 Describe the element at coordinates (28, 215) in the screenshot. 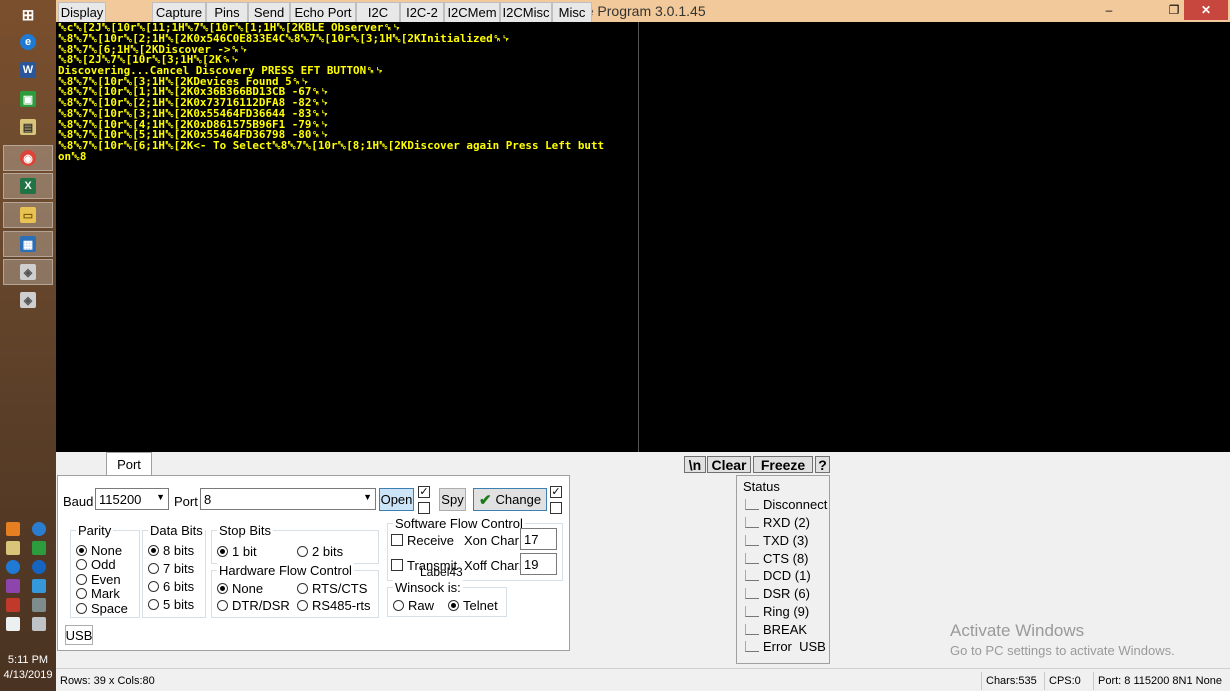

I see `file-explorer-icon: ▭` at that location.